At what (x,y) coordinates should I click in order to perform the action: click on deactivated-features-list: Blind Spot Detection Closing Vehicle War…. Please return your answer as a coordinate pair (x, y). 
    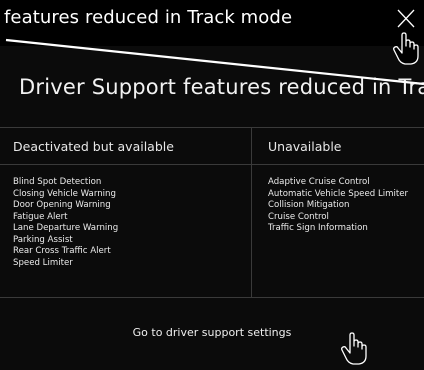
    Looking at the image, I should click on (65, 223).